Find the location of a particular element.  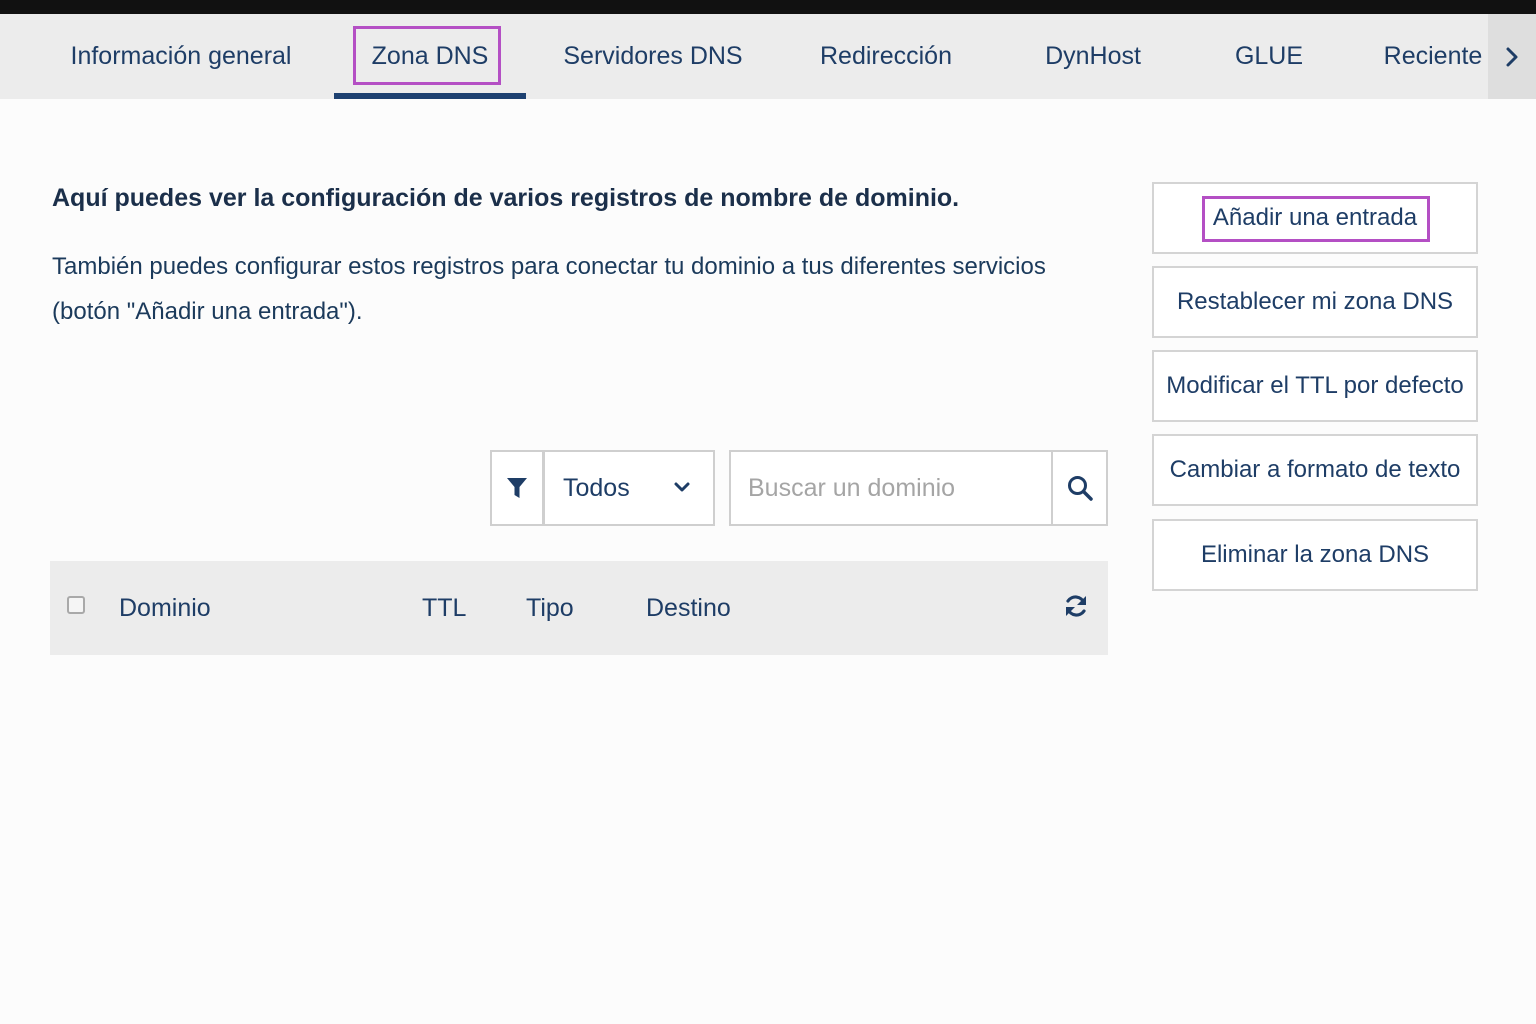

text-format-button: Cambiar a formato de texto is located at coordinates (1315, 470).